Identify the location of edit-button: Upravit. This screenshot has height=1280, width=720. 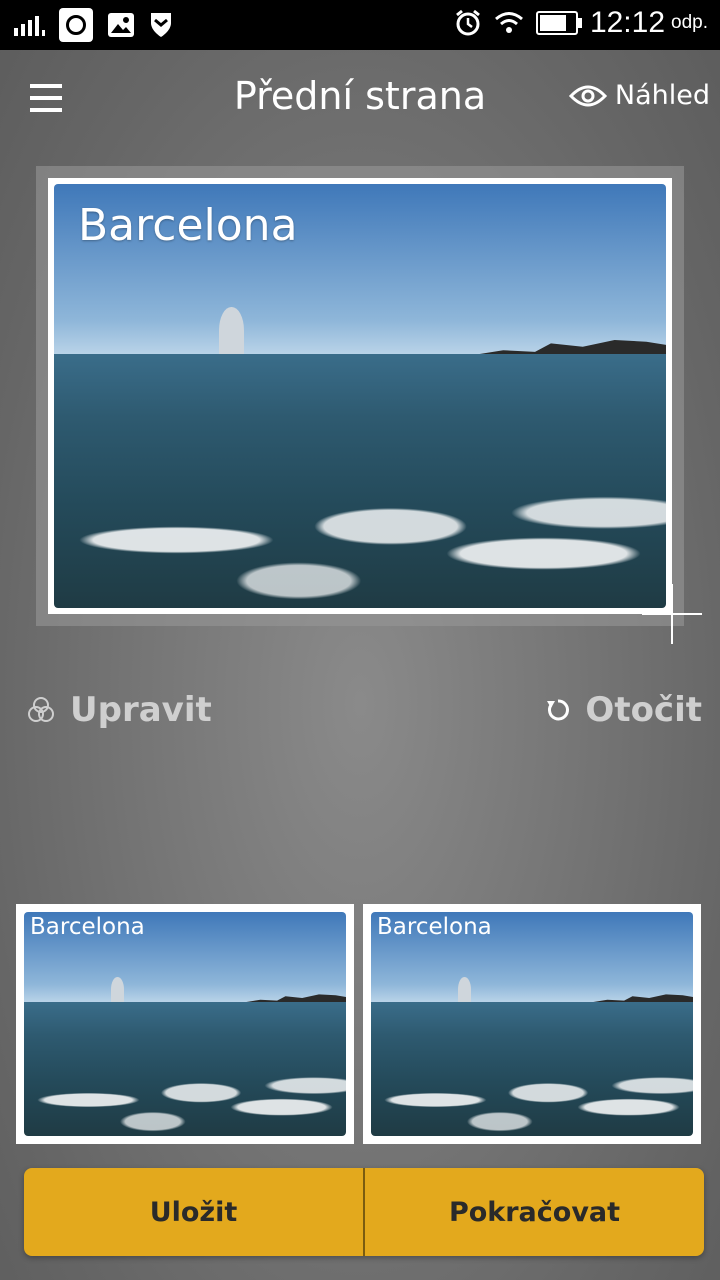
(119, 710).